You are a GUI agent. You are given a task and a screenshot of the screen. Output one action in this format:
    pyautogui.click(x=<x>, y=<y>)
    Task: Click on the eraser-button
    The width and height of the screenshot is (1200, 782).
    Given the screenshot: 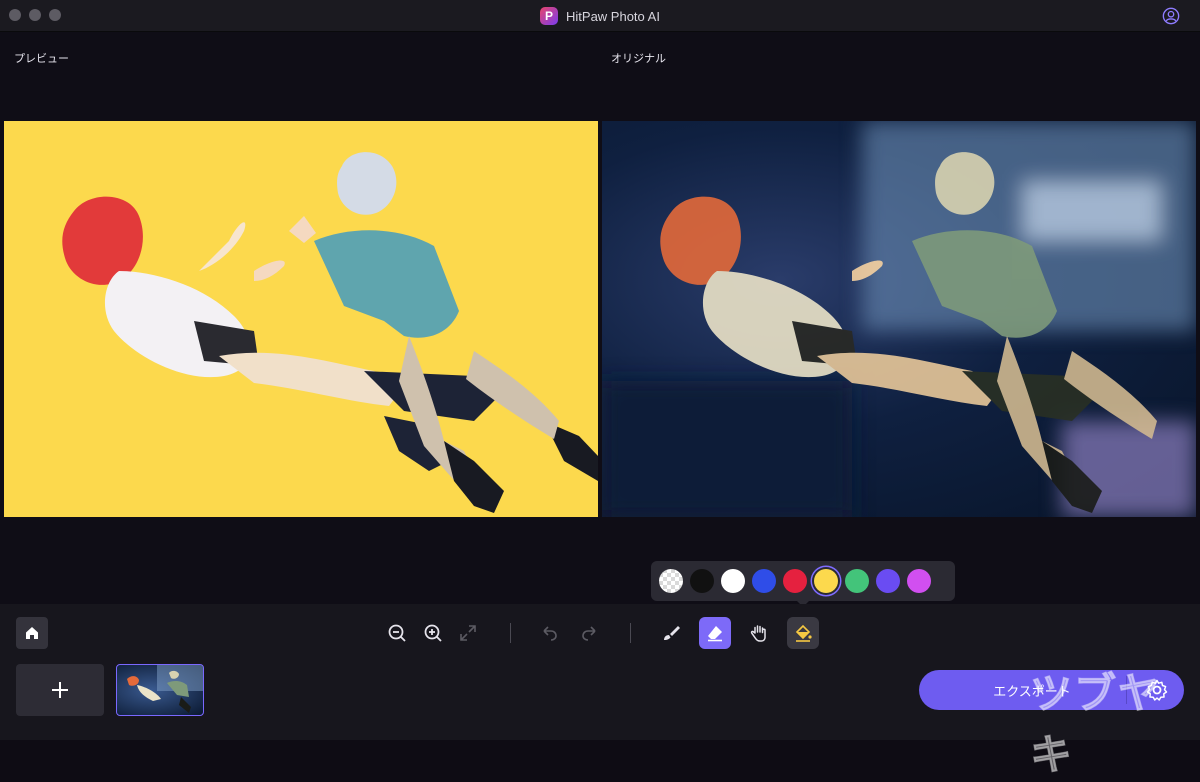 What is the action you would take?
    pyautogui.click(x=715, y=633)
    